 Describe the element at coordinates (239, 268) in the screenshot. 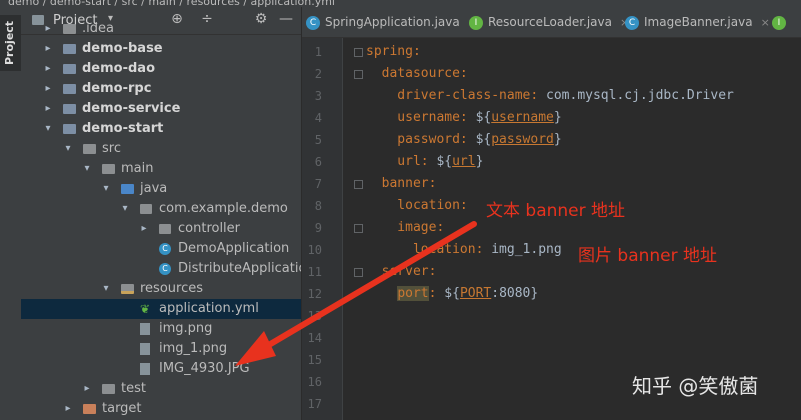

I see `tree-item-label: DistributeApplication` at that location.